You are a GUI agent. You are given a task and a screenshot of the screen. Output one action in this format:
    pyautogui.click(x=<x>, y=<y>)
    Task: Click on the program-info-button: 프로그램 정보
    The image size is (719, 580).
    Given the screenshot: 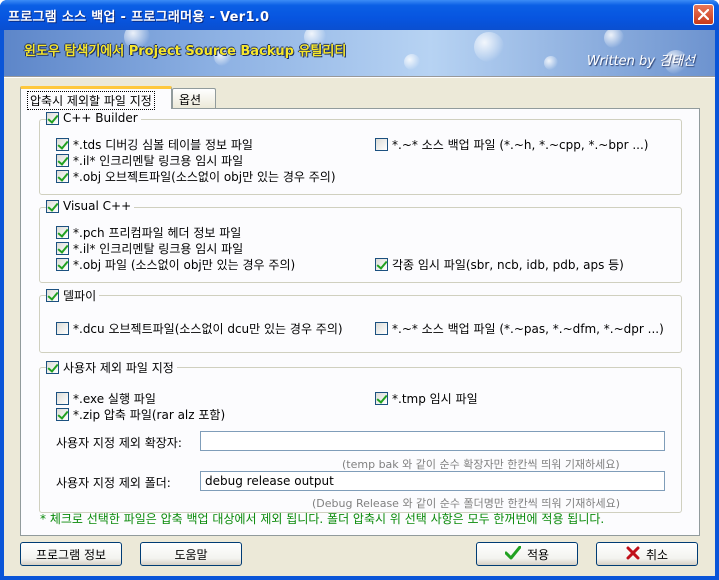 What is the action you would take?
    pyautogui.click(x=71, y=554)
    